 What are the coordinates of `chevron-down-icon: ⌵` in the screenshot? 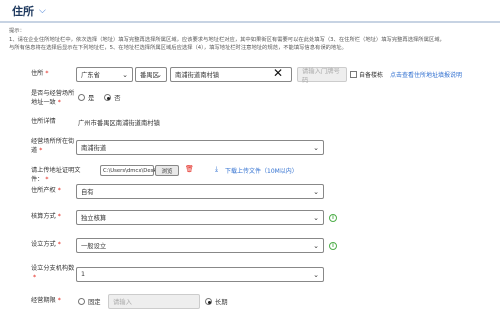 It's located at (42, 11).